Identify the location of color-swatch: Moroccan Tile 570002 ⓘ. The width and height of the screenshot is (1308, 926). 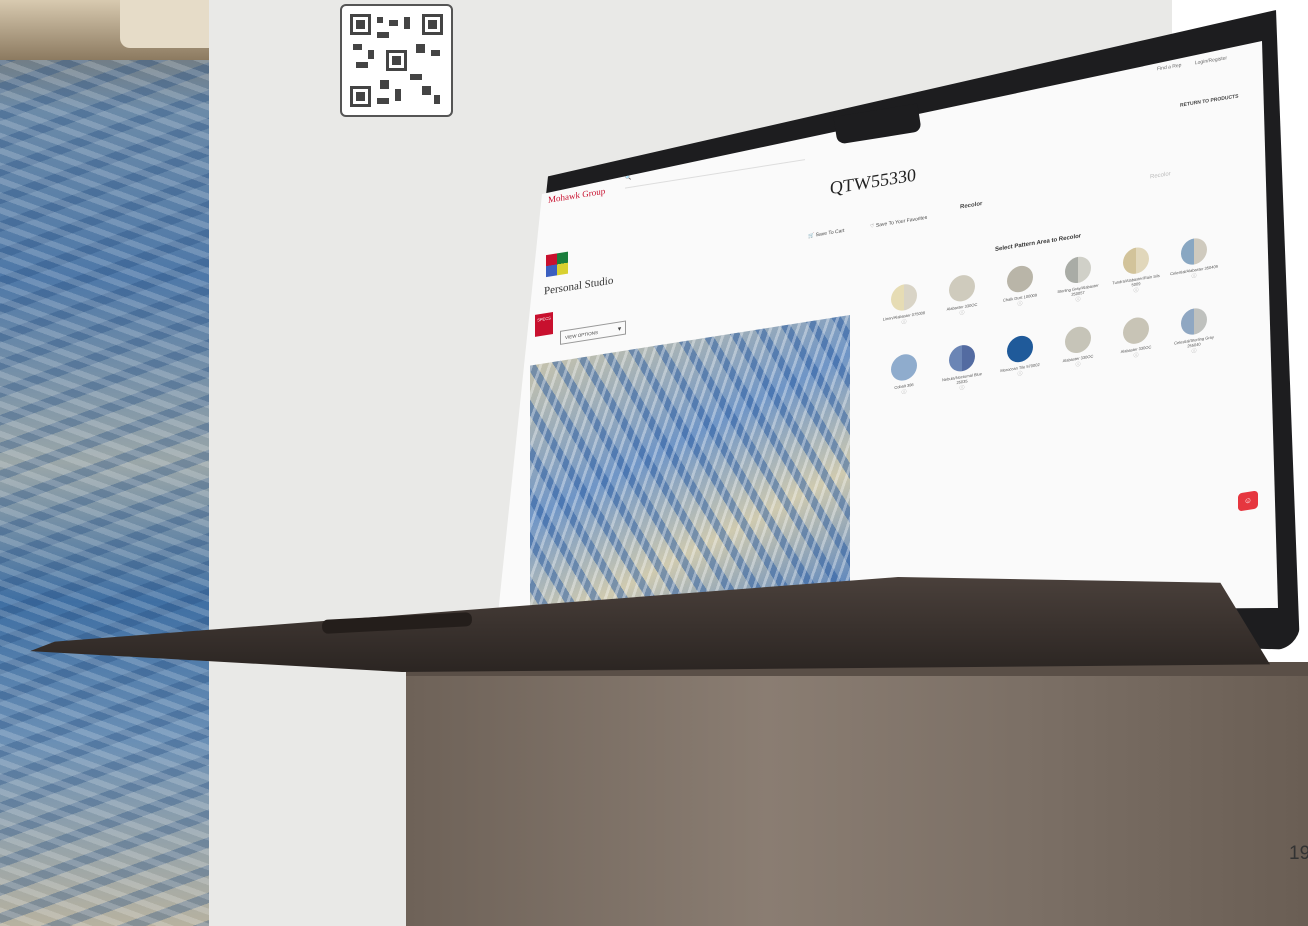
(1020, 356).